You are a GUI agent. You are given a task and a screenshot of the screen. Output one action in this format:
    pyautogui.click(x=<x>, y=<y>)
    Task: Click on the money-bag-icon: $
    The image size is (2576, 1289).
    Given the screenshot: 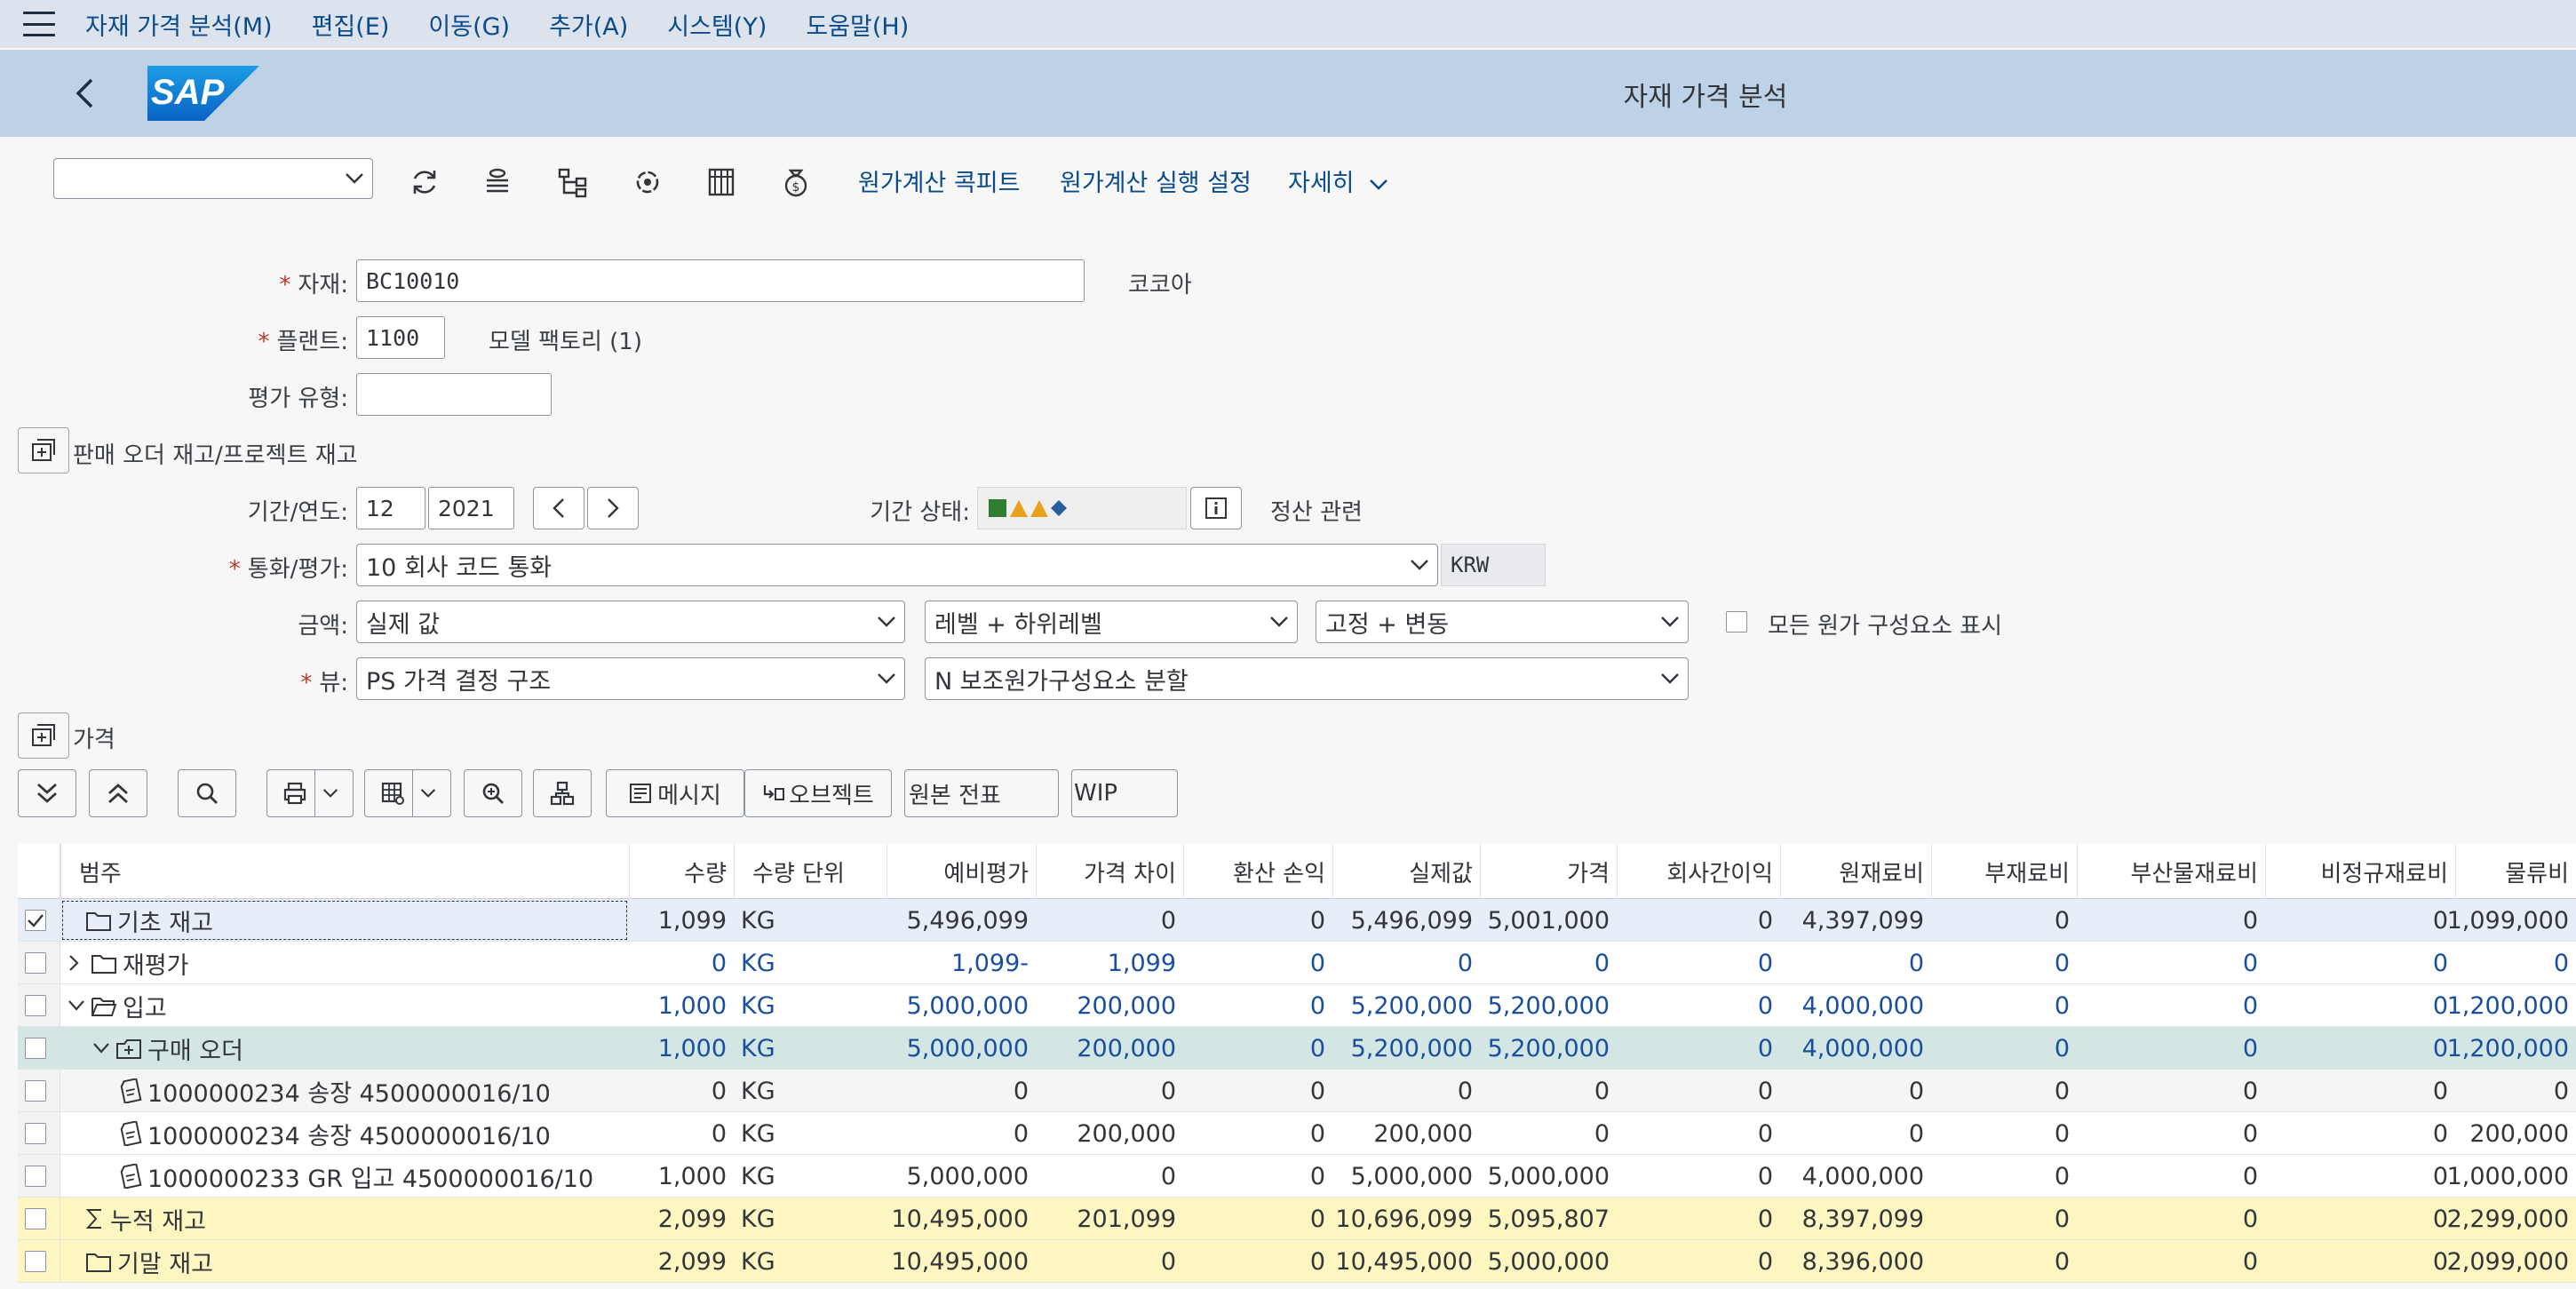 What is the action you would take?
    pyautogui.click(x=796, y=182)
    